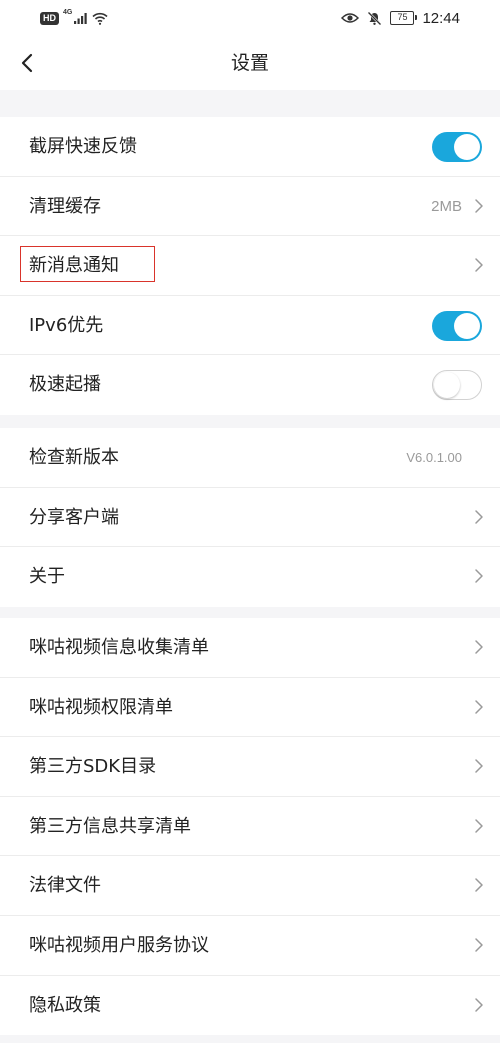 This screenshot has width=500, height=1043. What do you see at coordinates (65, 206) in the screenshot?
I see `row-label: 清理缓存` at bounding box center [65, 206].